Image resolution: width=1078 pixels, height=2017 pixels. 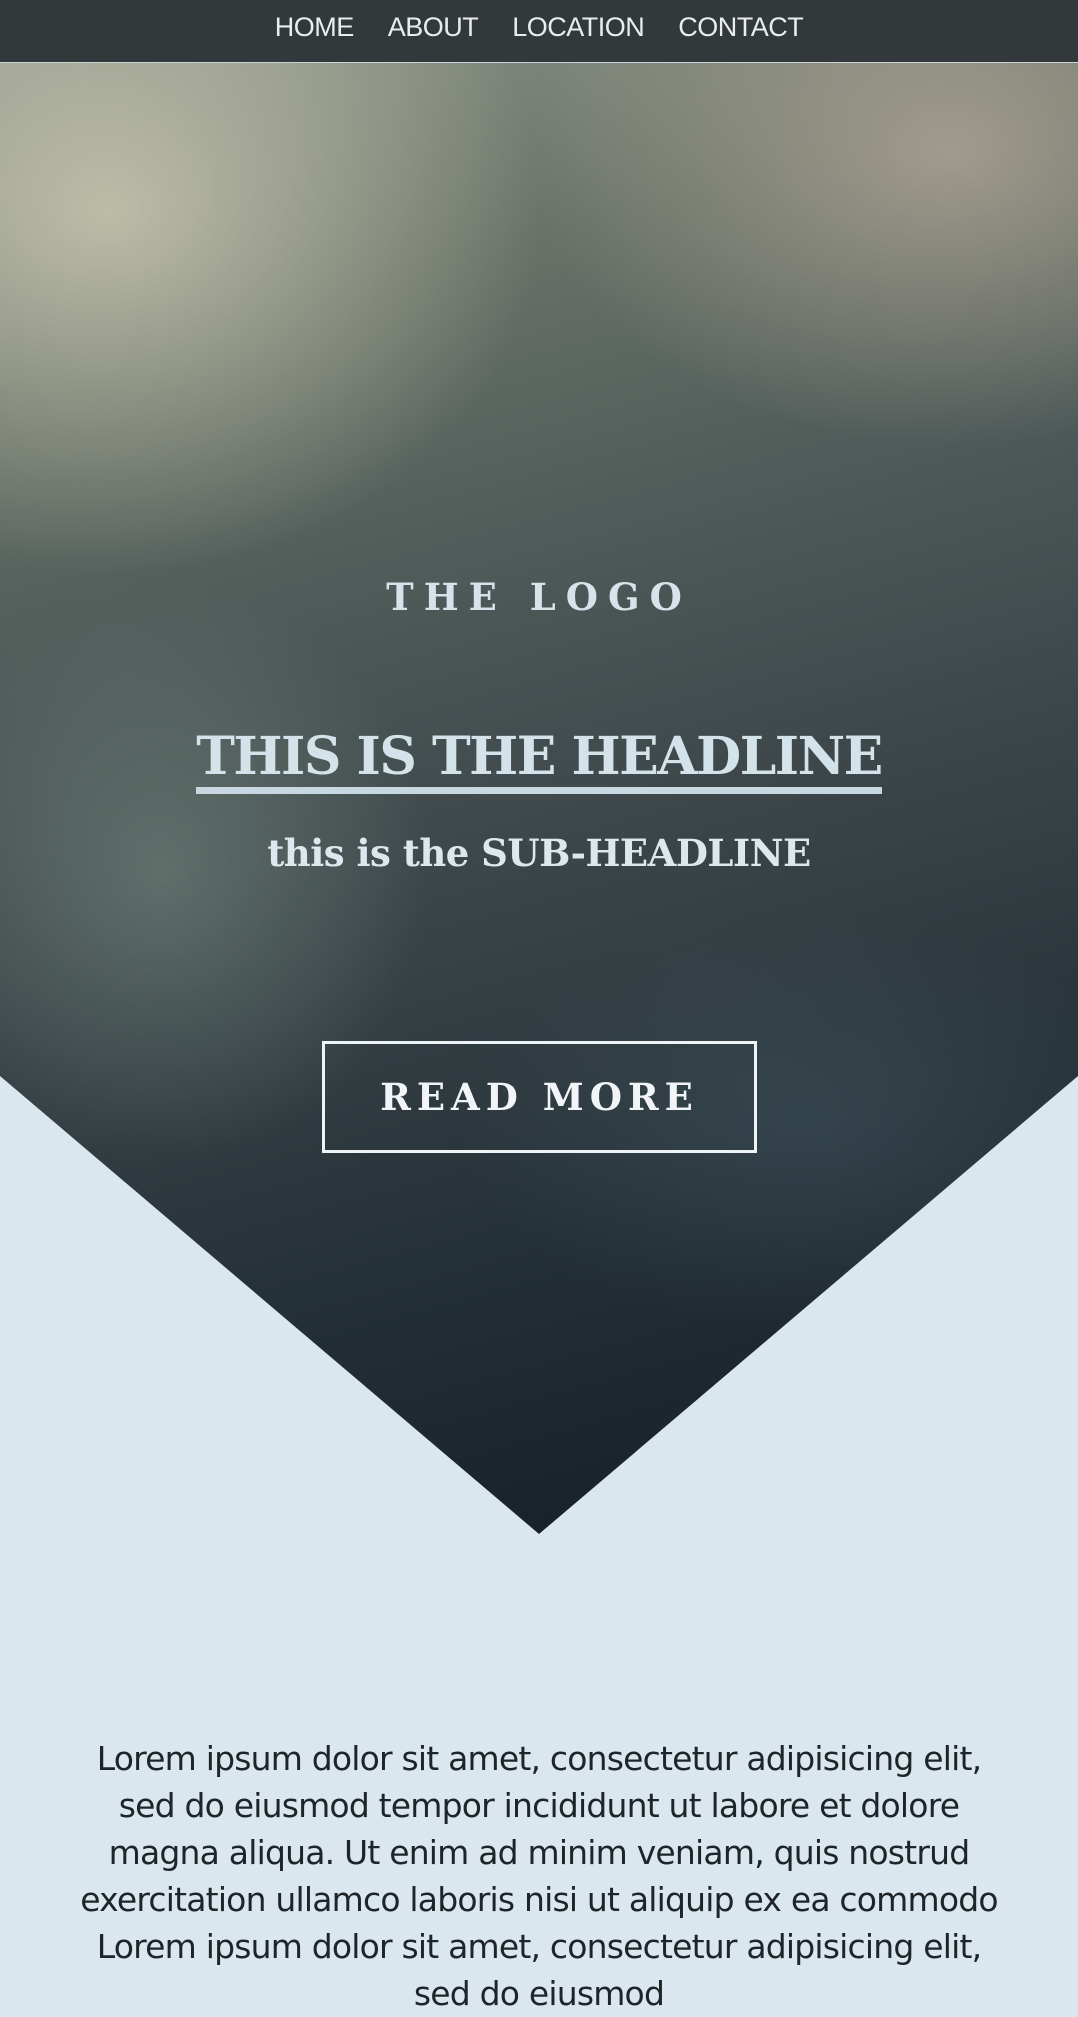 I want to click on site-logo: THE LOGO, so click(x=539, y=597).